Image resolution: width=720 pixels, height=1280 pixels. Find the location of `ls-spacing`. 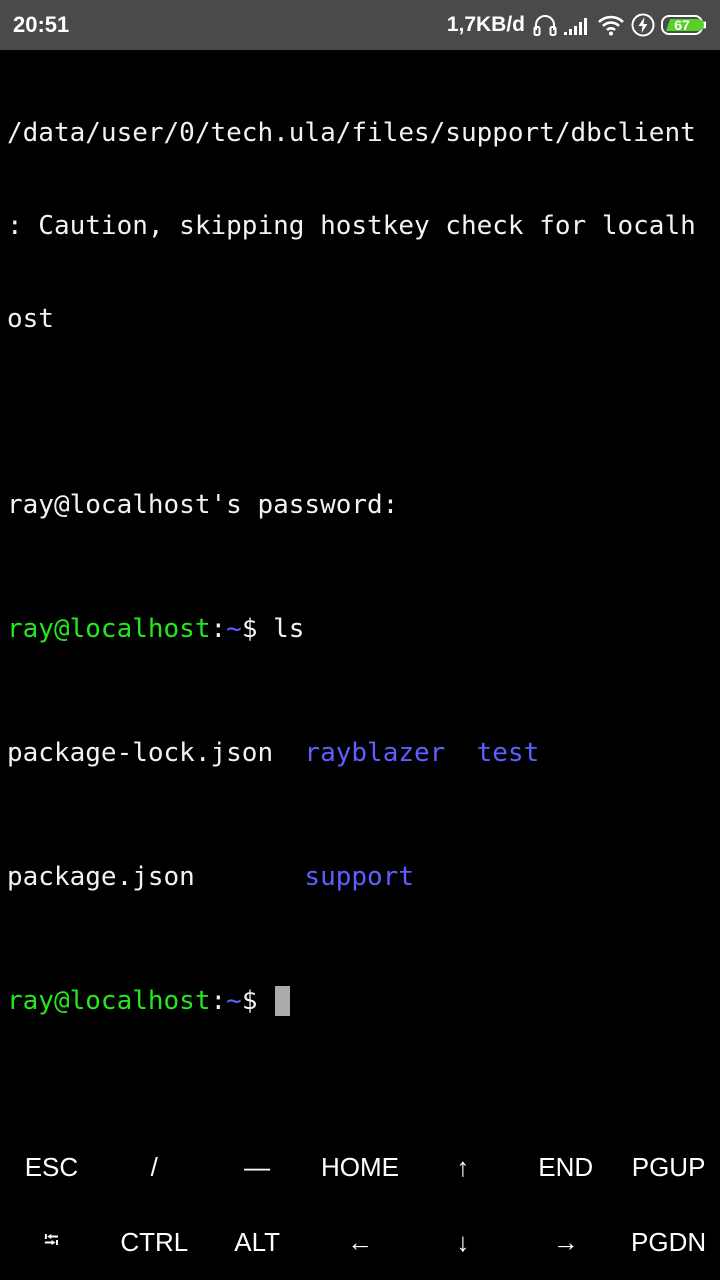

ls-spacing is located at coordinates (460, 753).